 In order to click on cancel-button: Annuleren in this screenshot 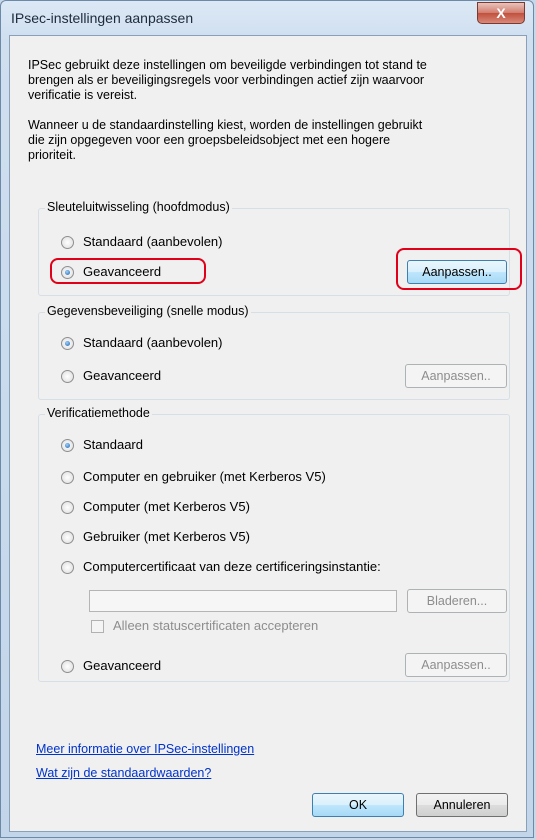, I will do `click(462, 805)`.